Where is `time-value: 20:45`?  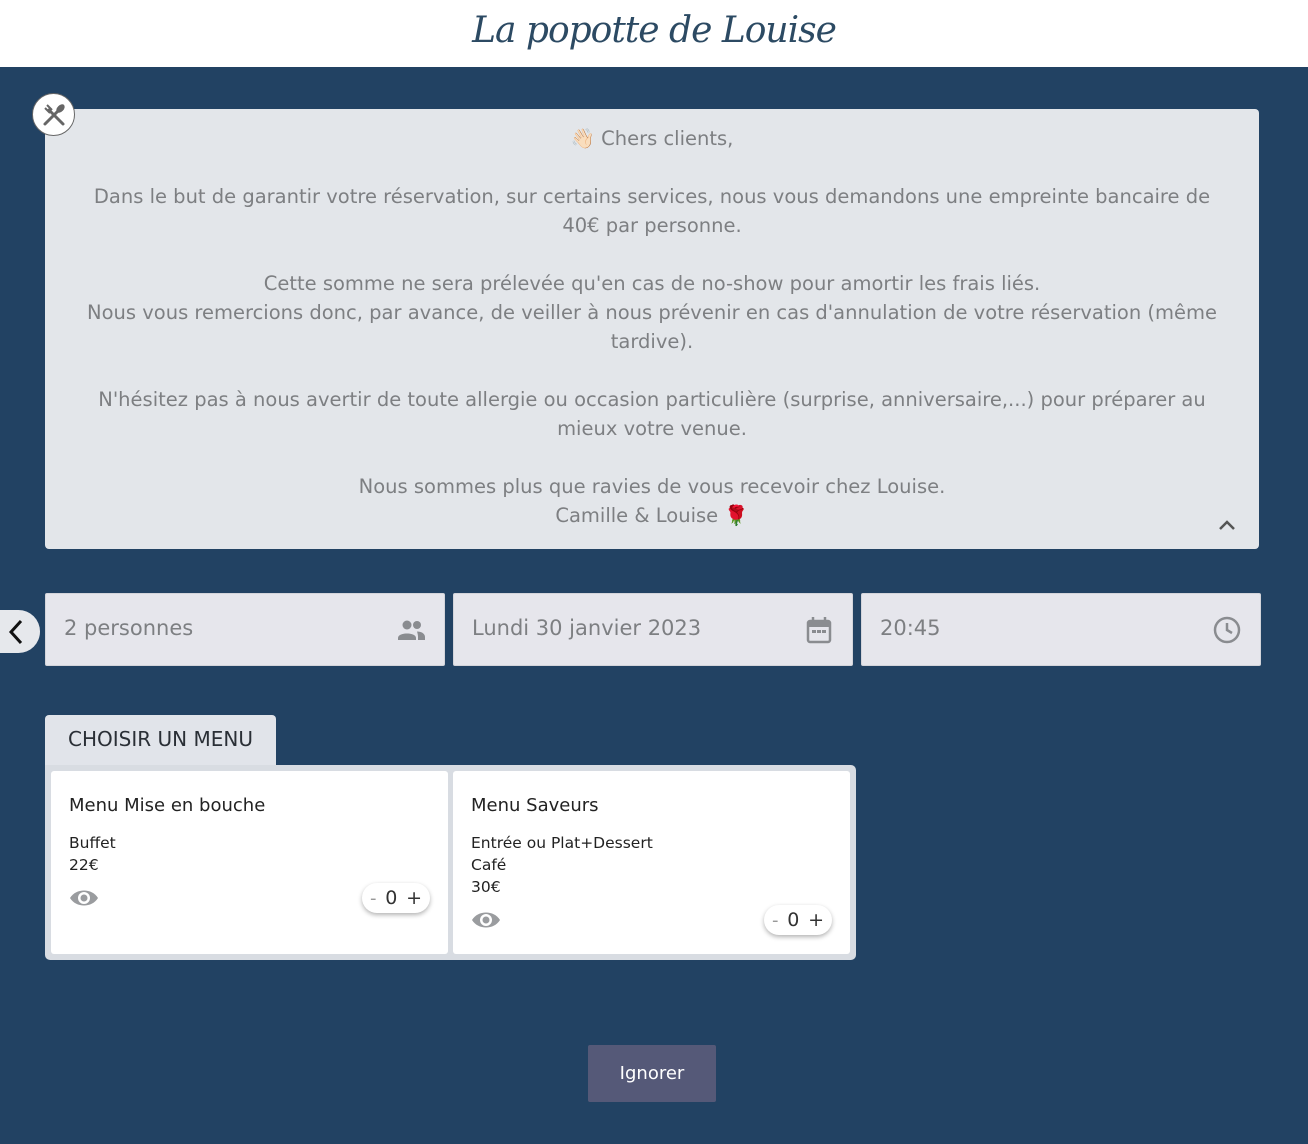 time-value: 20:45 is located at coordinates (910, 628).